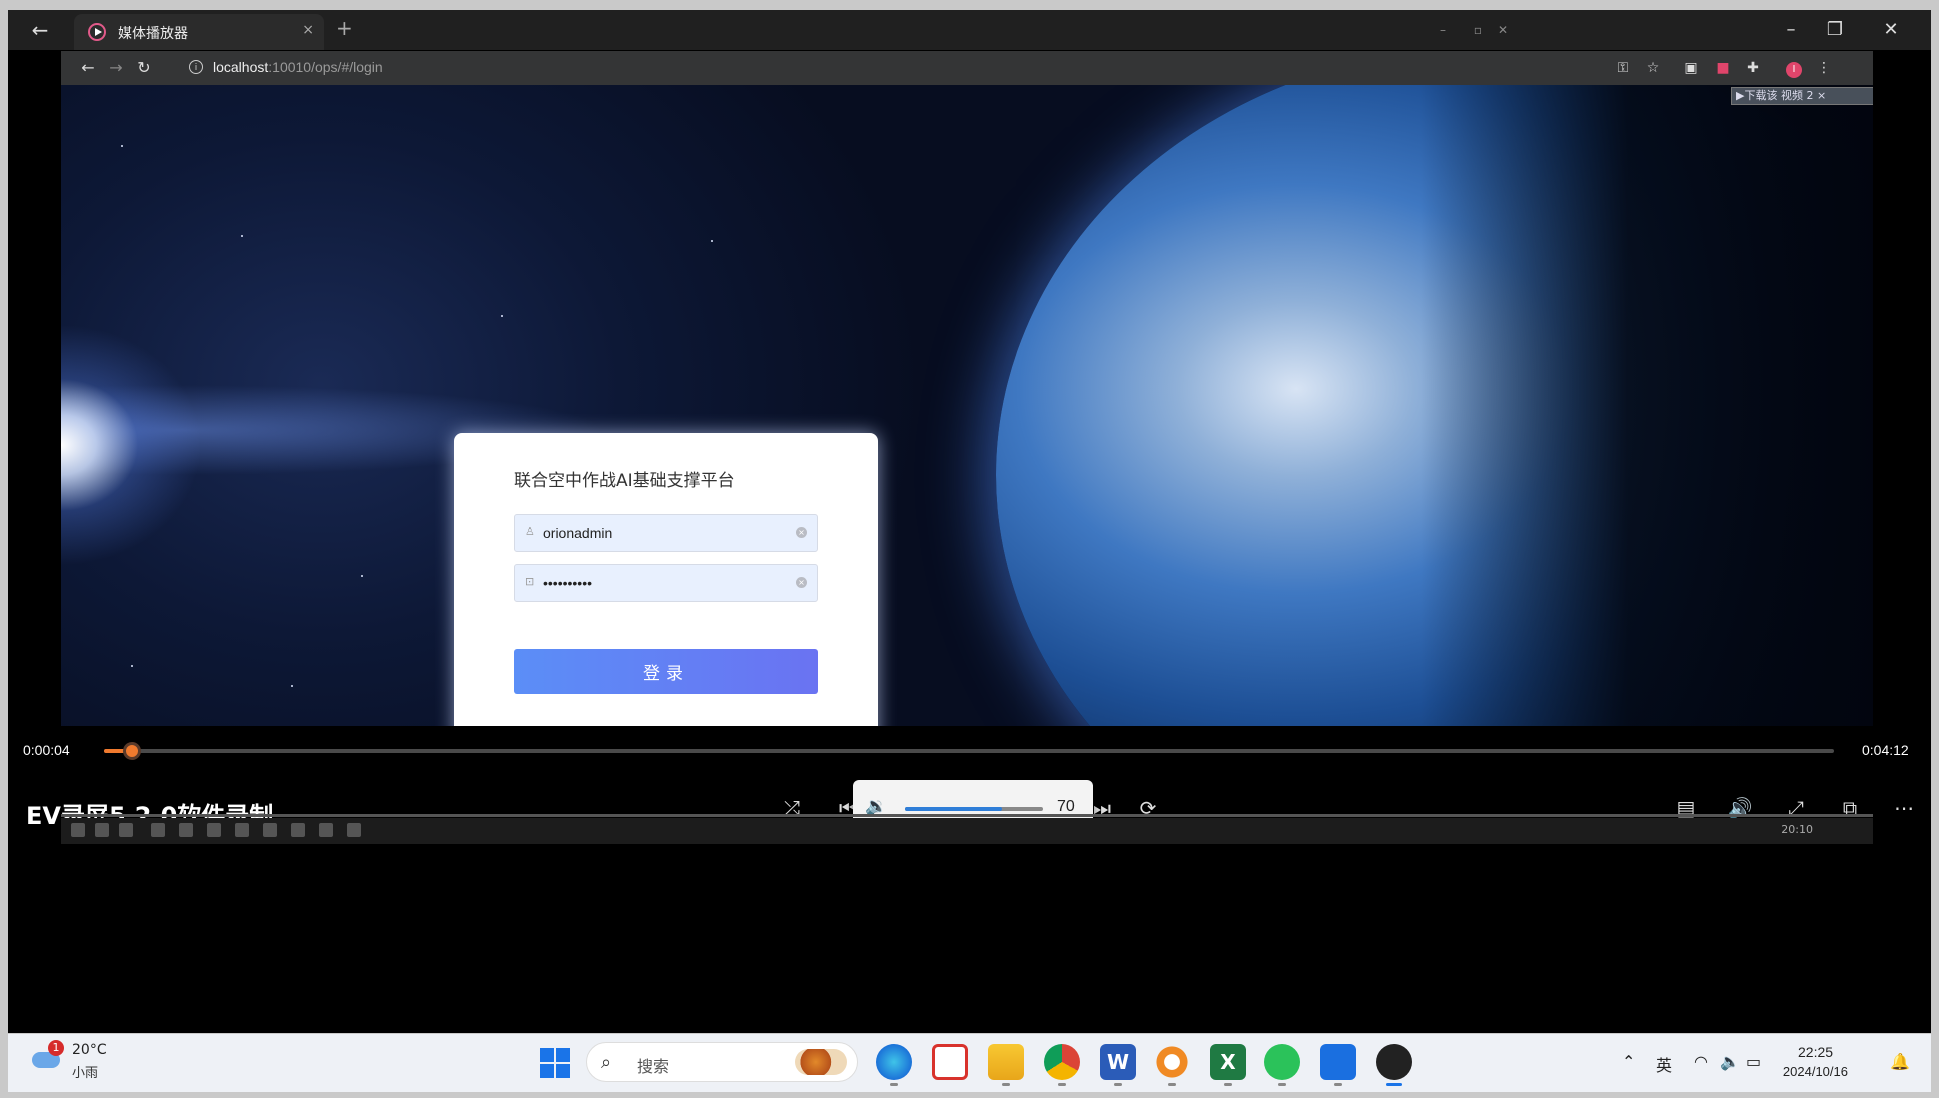 Image resolution: width=1939 pixels, height=1098 pixels. What do you see at coordinates (325, 67) in the screenshot?
I see `url-path: :10010/ops/#/login` at bounding box center [325, 67].